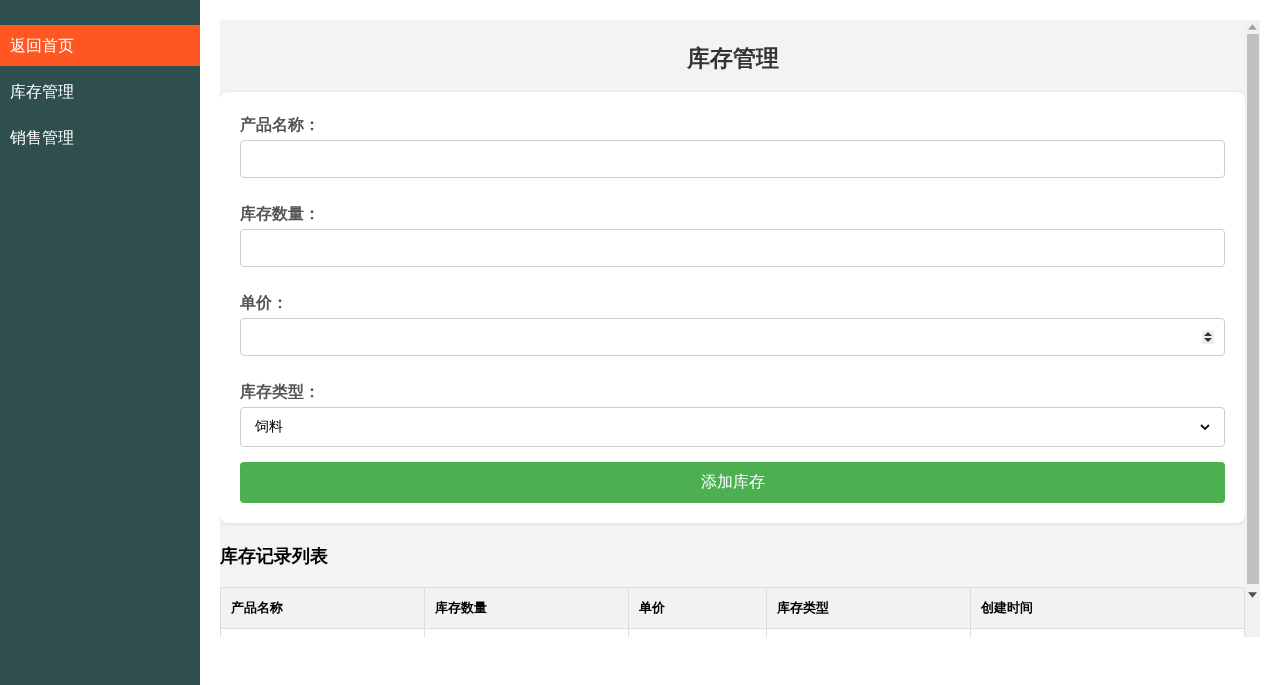 This screenshot has height=685, width=1280. What do you see at coordinates (1252, 27) in the screenshot?
I see `scroll-up-icon` at bounding box center [1252, 27].